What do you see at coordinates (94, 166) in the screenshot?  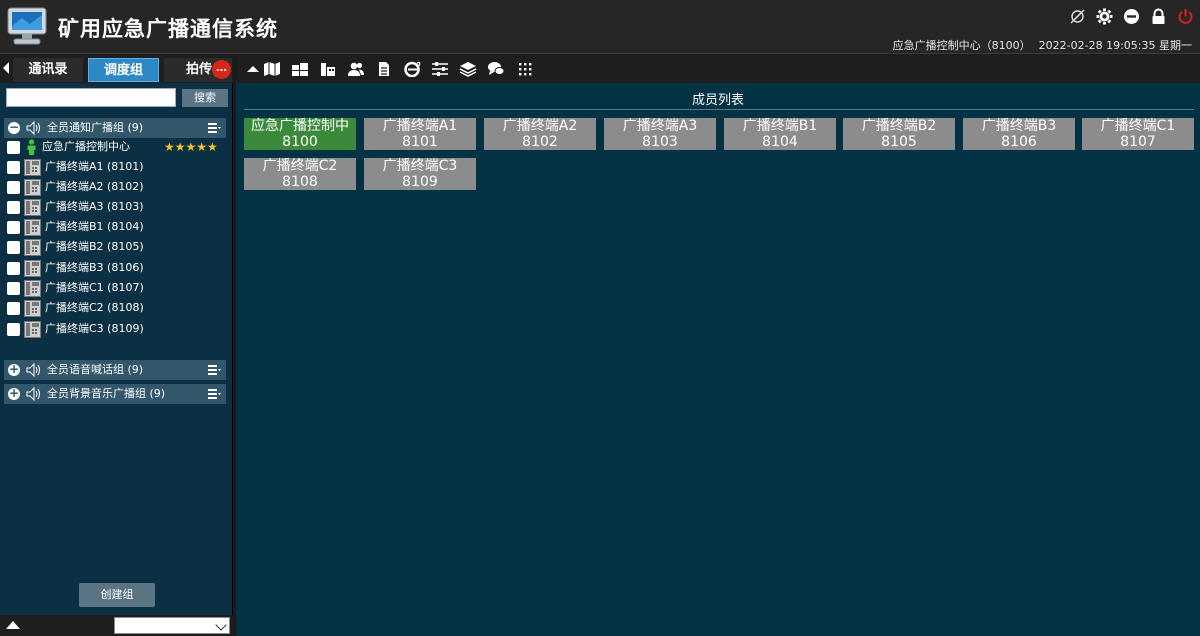 I see `member-name: 广播终端A1 (8101)` at bounding box center [94, 166].